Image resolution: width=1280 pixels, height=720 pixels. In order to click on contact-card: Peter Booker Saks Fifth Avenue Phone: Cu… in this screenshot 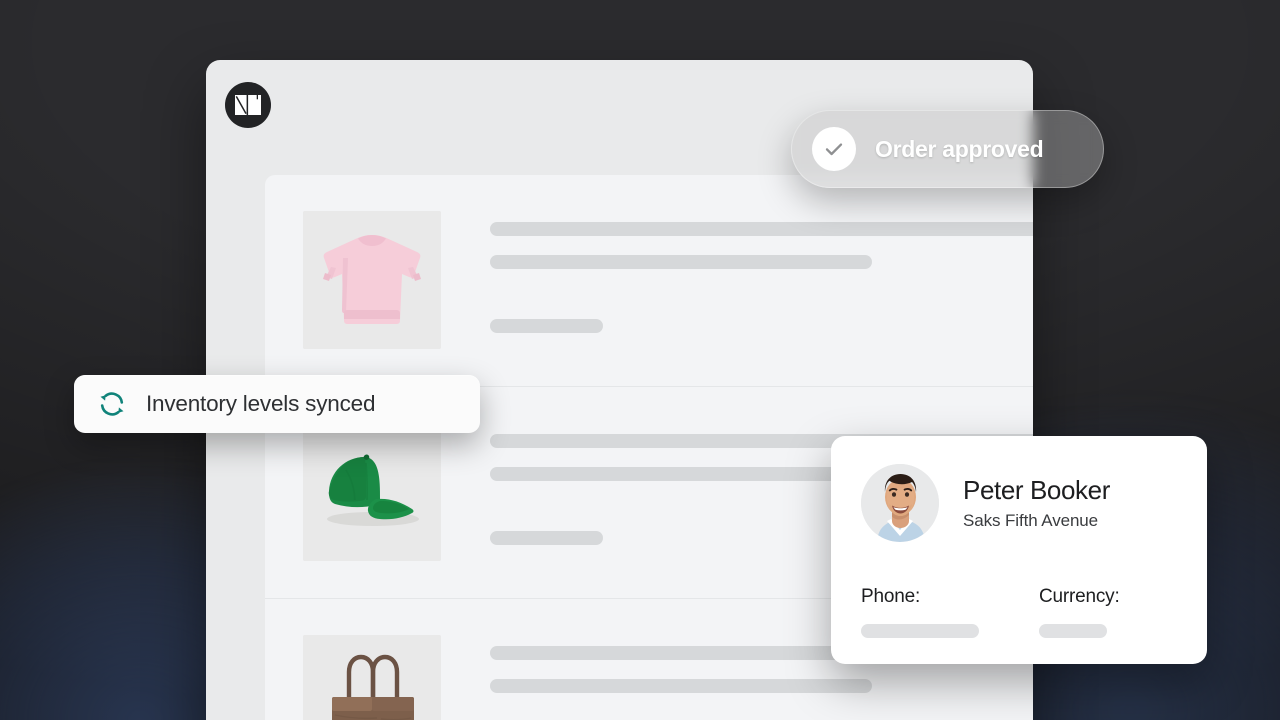, I will do `click(1019, 550)`.